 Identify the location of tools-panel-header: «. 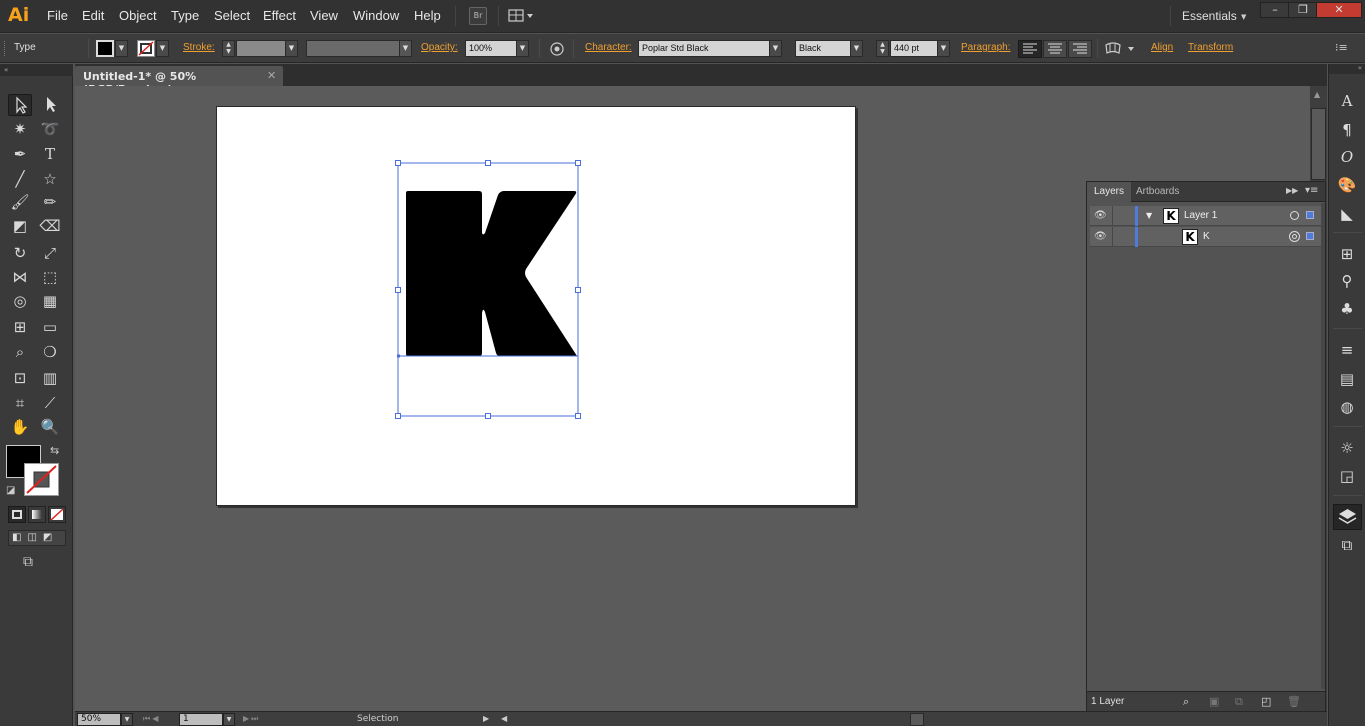
(36, 70).